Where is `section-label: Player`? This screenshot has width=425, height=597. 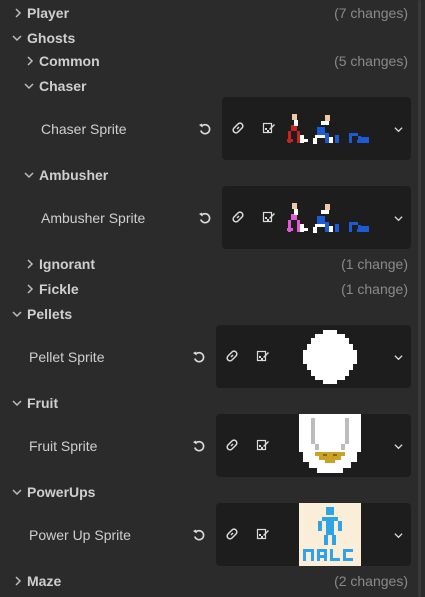 section-label: Player is located at coordinates (48, 13).